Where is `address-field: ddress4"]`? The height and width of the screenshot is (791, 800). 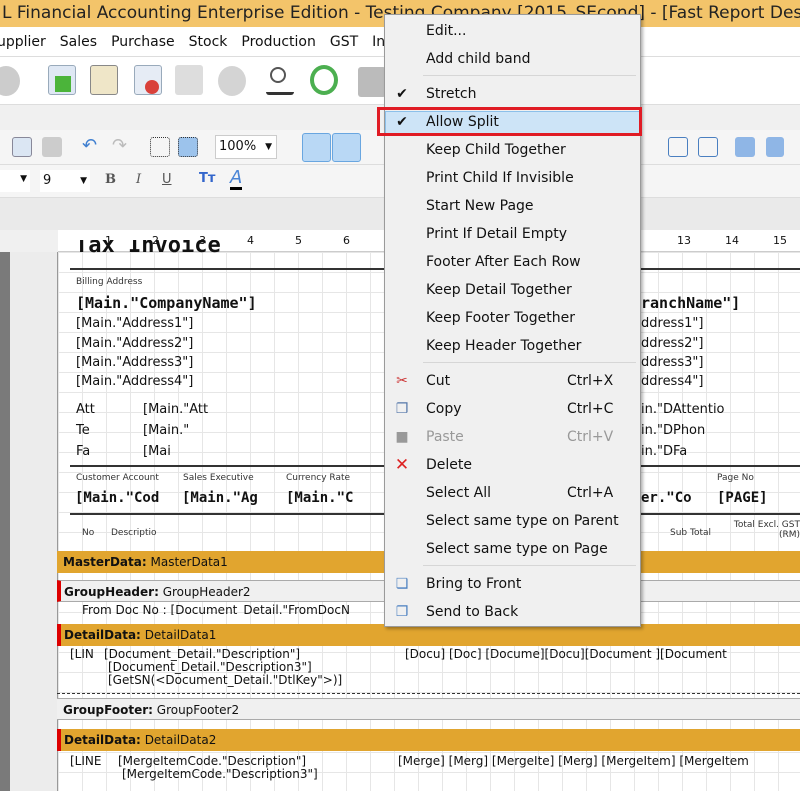
address-field: ddress4"] is located at coordinates (672, 381).